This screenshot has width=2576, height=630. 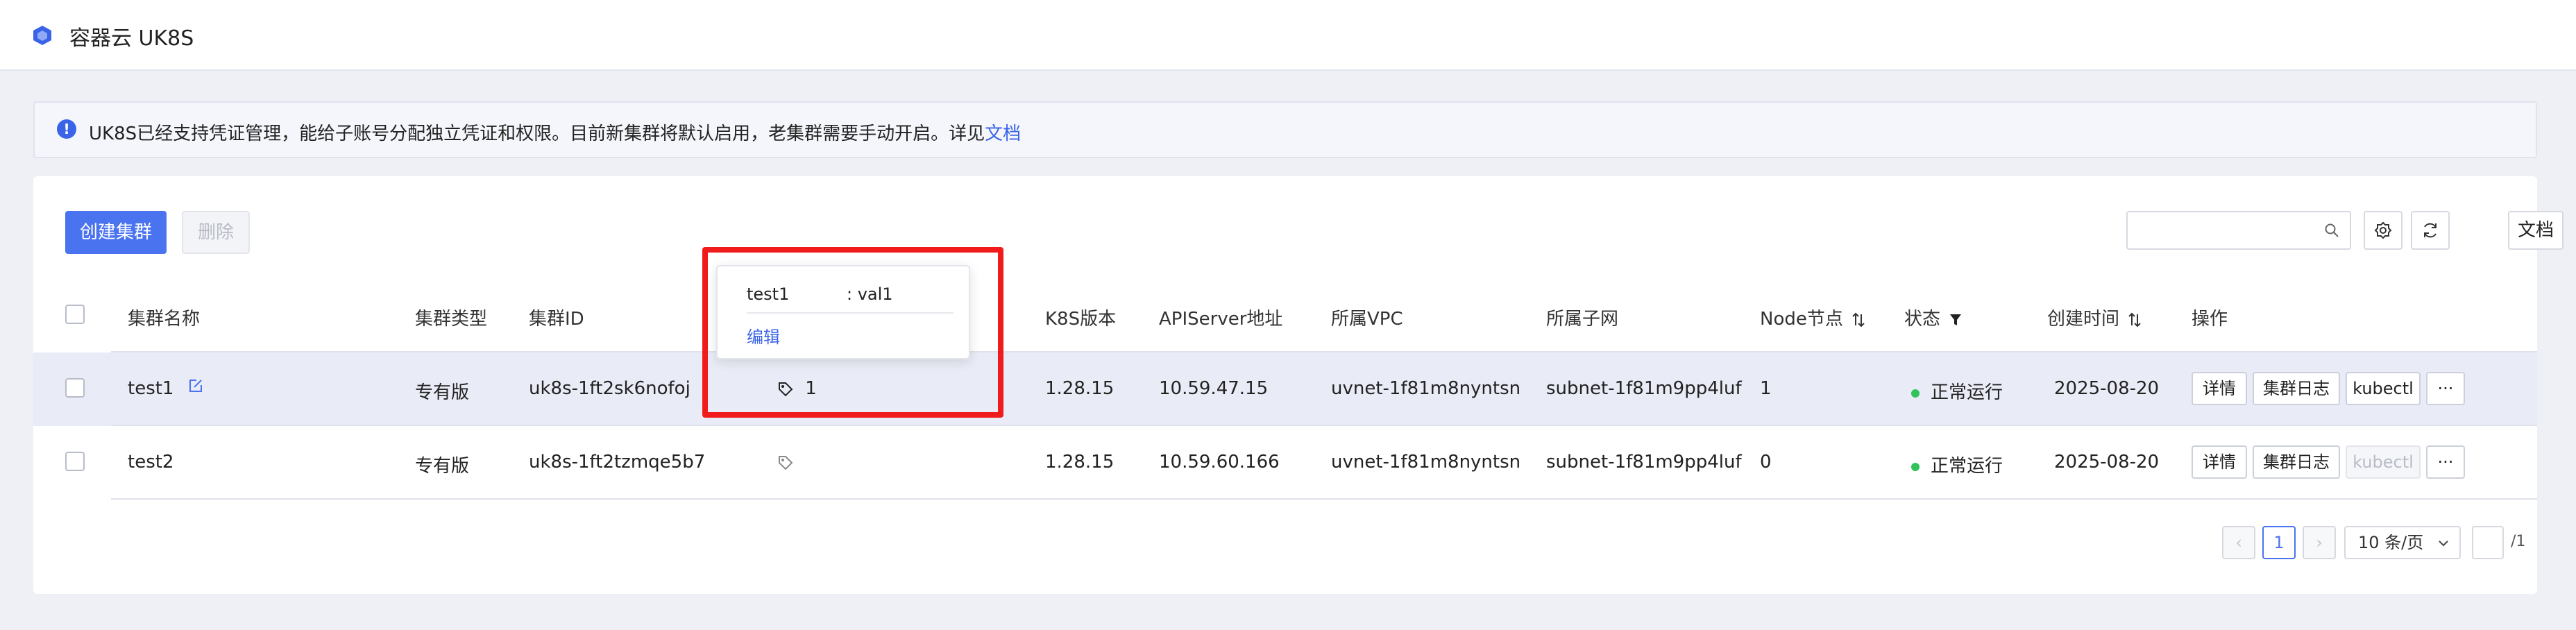 I want to click on col-subnet: 所属子网, so click(x=1583, y=319).